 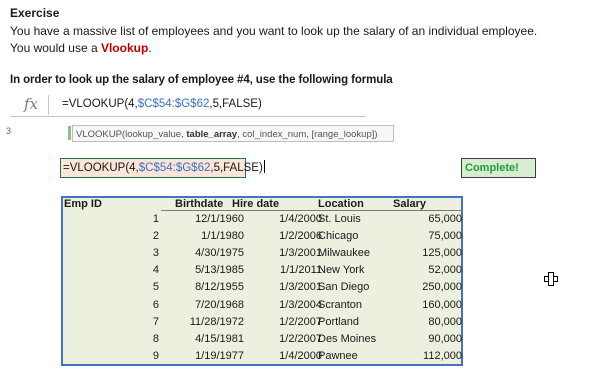 What do you see at coordinates (206, 356) in the screenshot?
I see `cell-birthdate: 1/19/1977` at bounding box center [206, 356].